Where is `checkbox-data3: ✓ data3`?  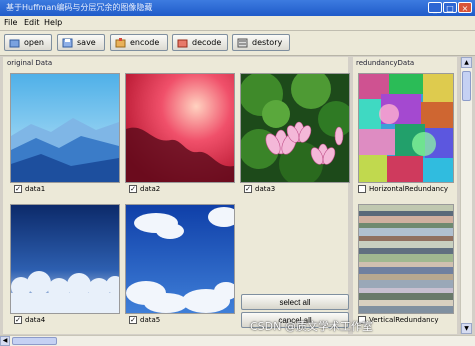 checkbox-data3: ✓ data3 is located at coordinates (259, 189).